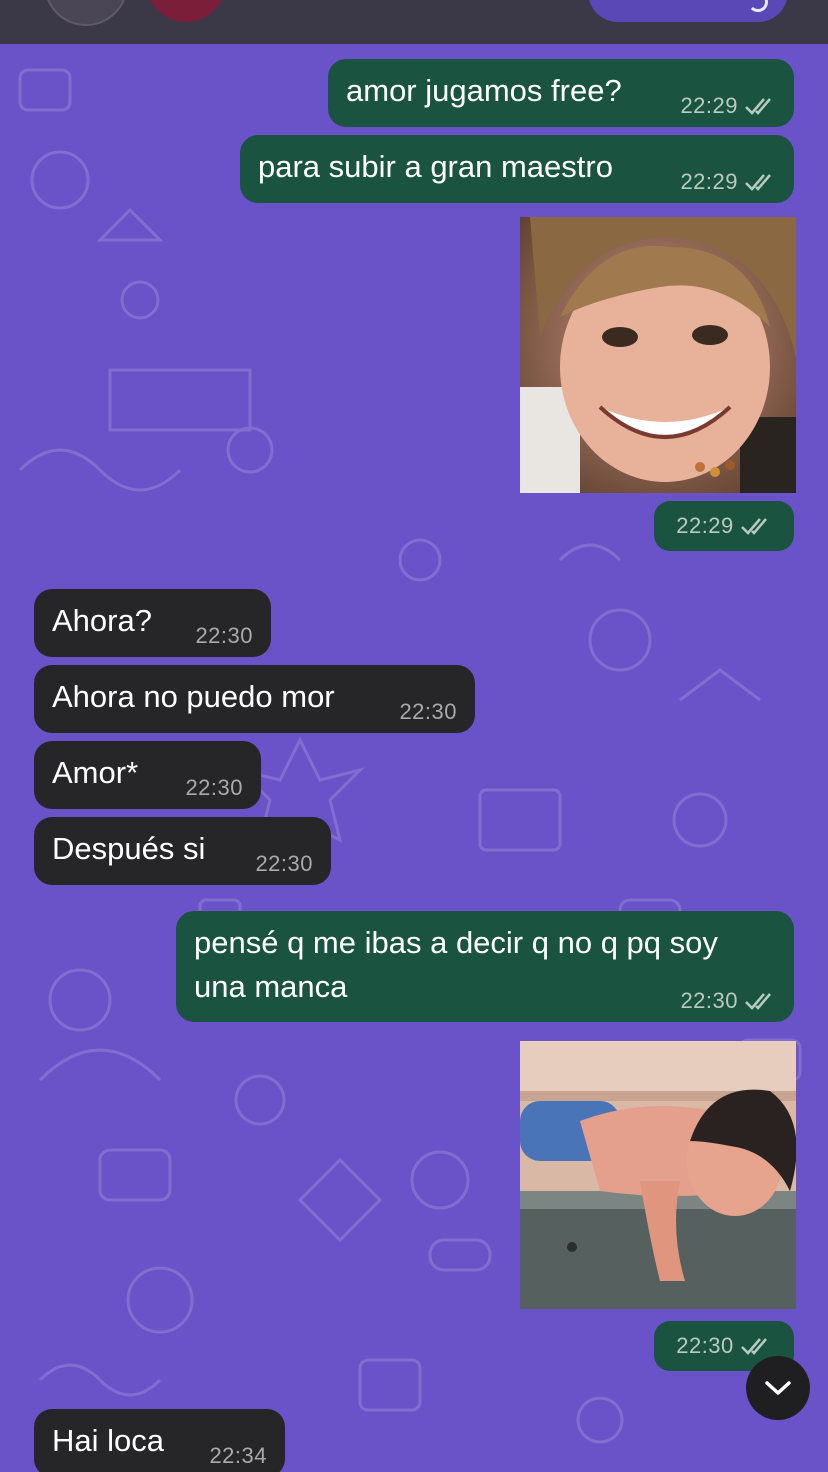 This screenshot has height=1472, width=828. Describe the element at coordinates (414, 22) in the screenshot. I see `chat-header` at that location.